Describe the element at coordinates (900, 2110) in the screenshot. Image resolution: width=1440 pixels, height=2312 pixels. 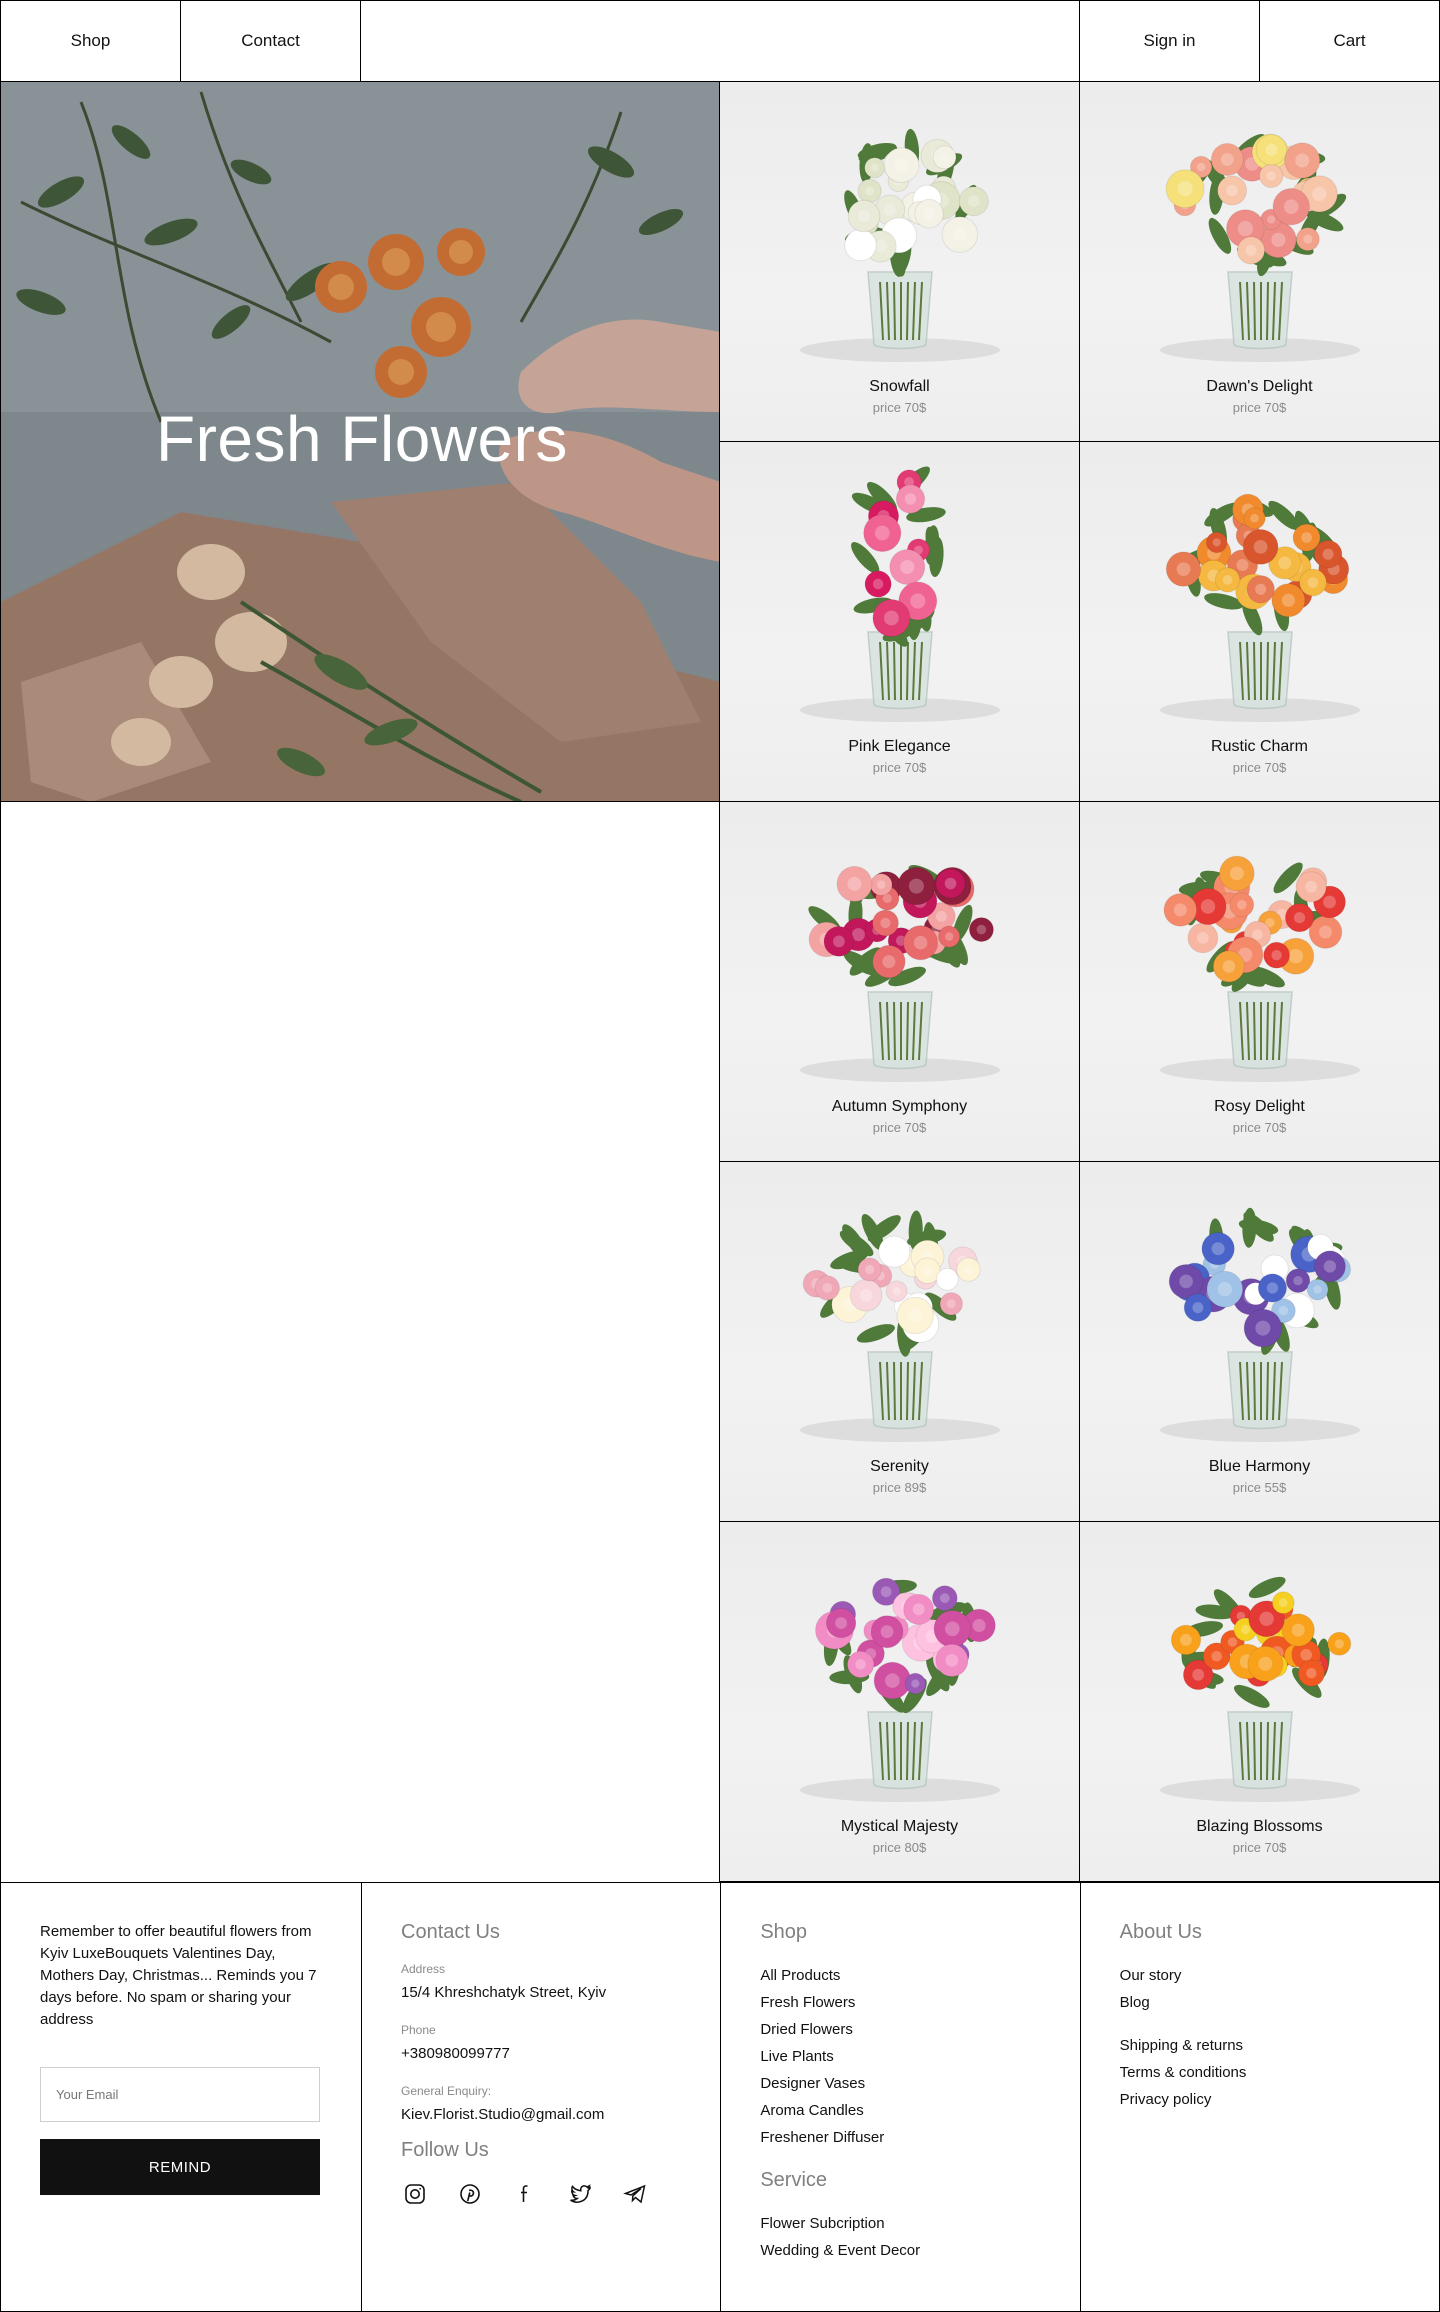
I see `shop-link-aroma-candles: Aroma Candles` at that location.